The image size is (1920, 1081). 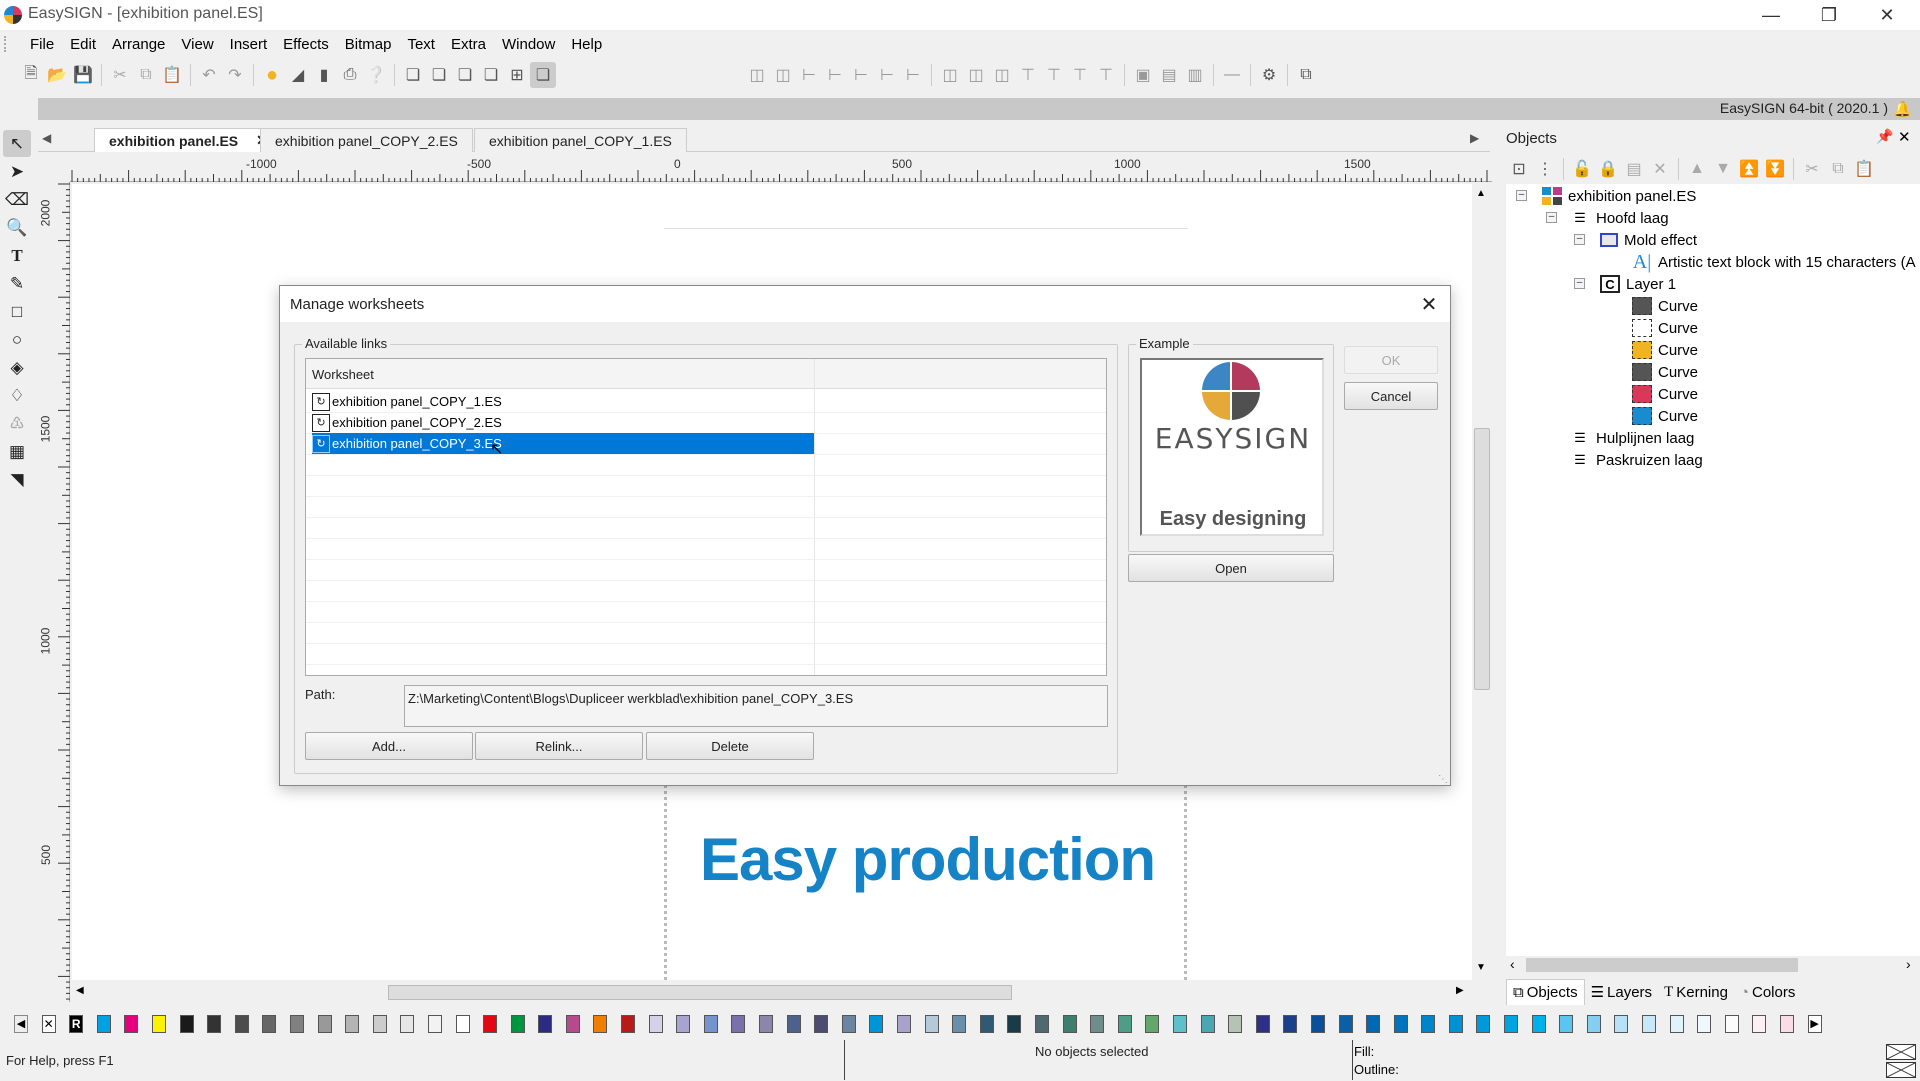 I want to click on node-tool-icon: ➤, so click(x=17, y=171).